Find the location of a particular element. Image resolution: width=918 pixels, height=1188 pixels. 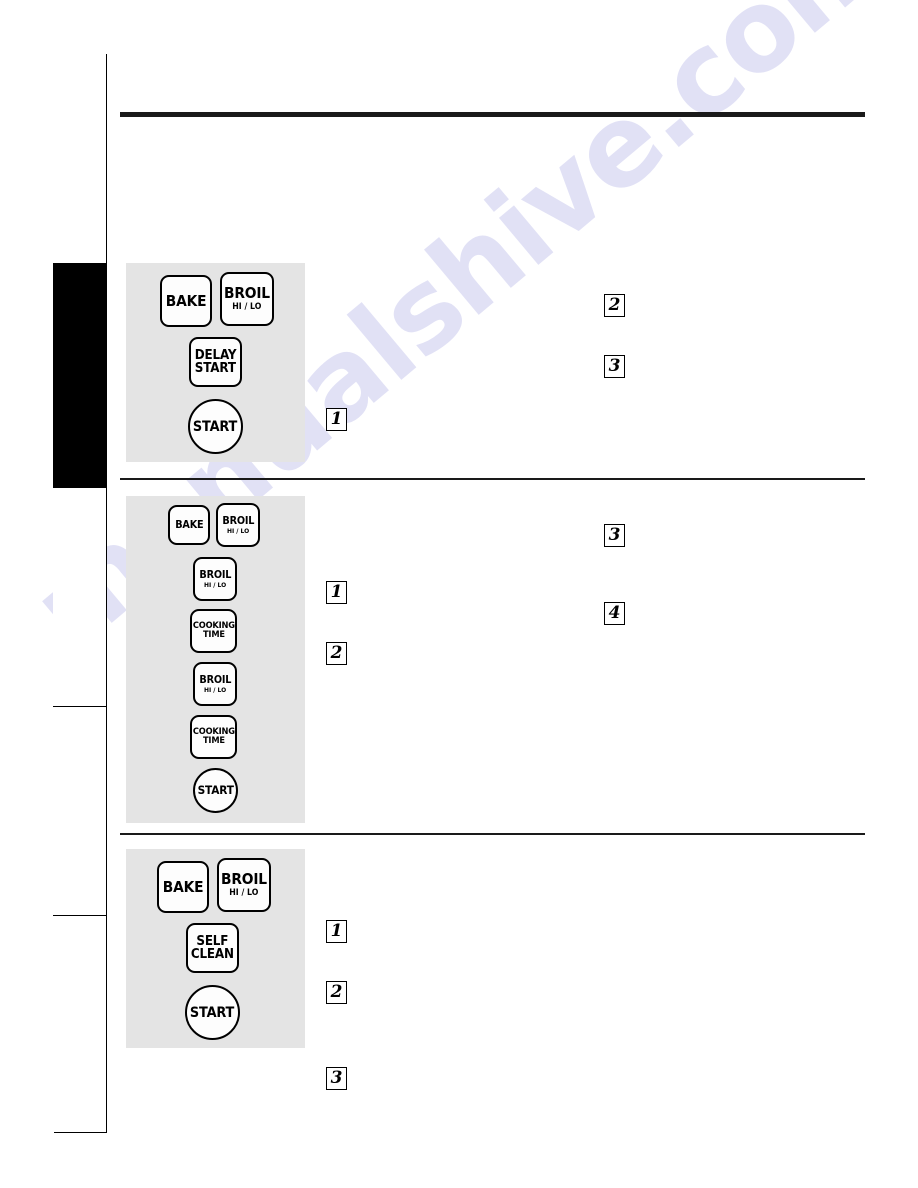

step-marker-1-1: 1 is located at coordinates (336, 419).